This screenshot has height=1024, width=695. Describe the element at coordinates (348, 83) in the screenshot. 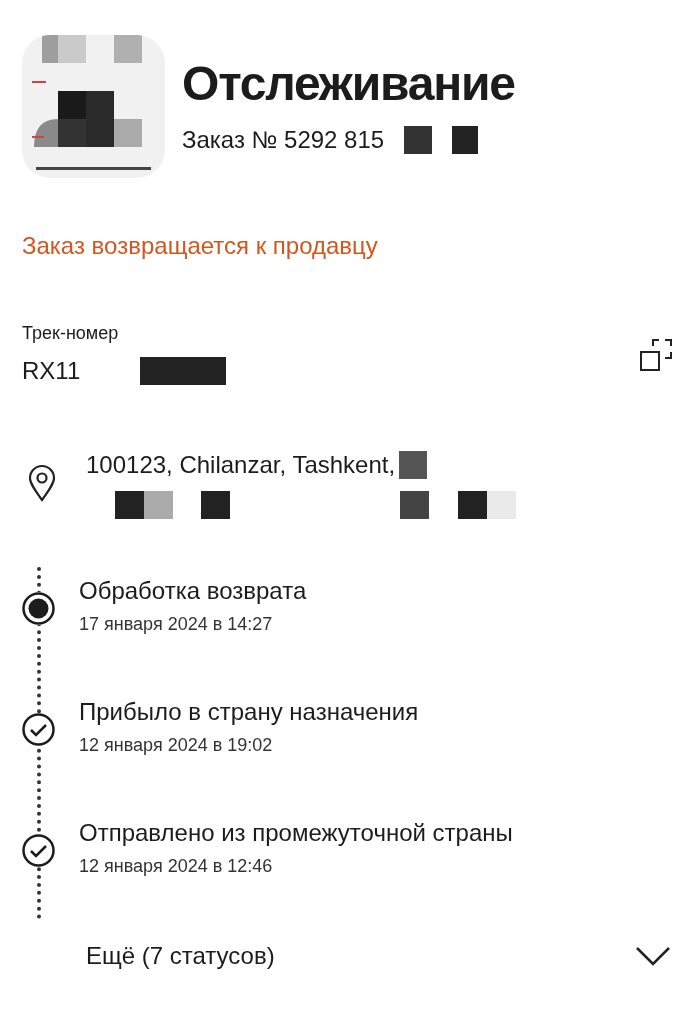

I see `page-title: Отслеживание` at that location.